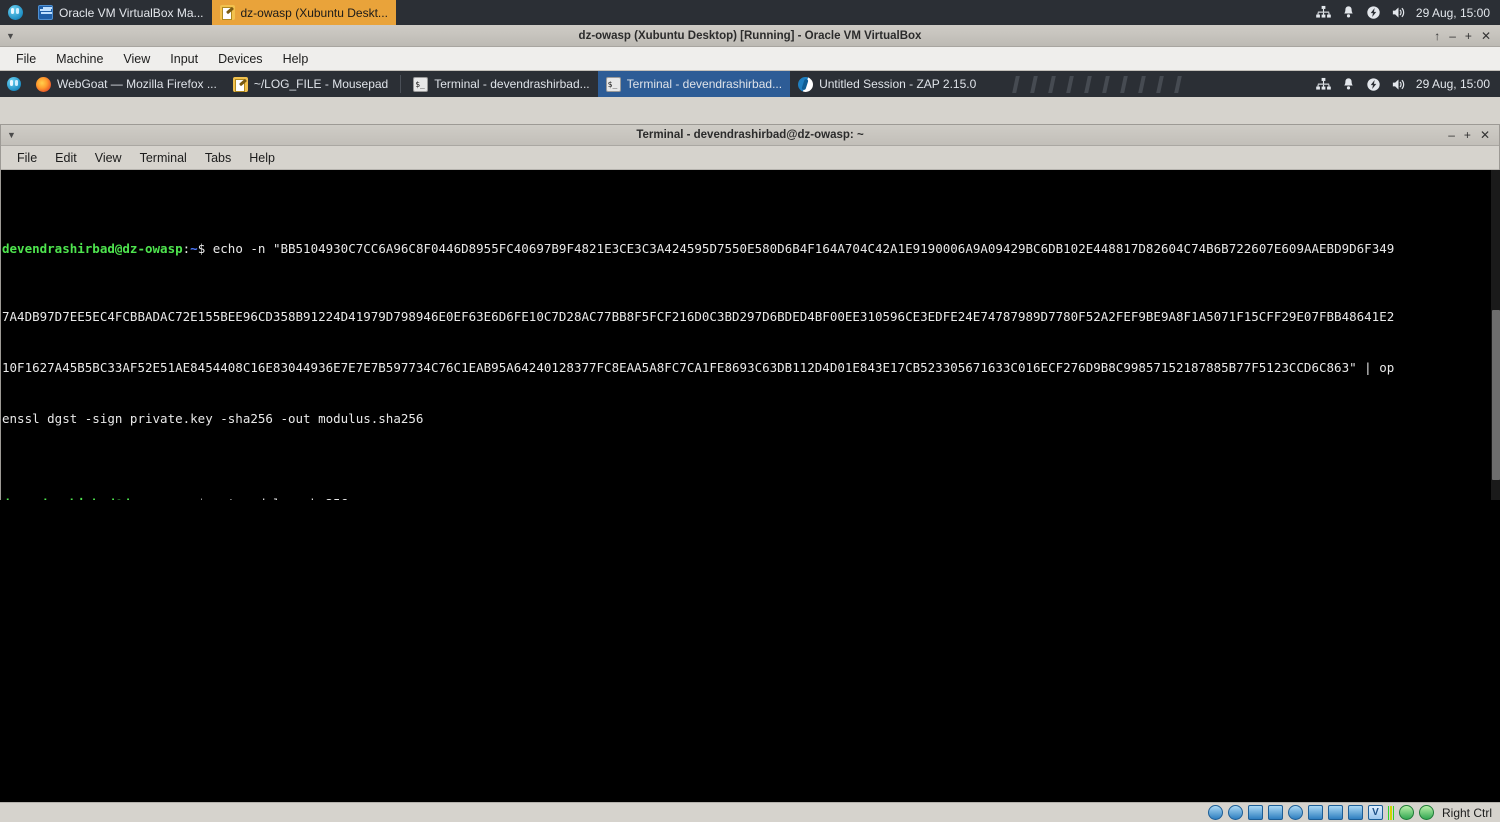 Image resolution: width=1500 pixels, height=822 pixels. I want to click on hard-disk-icon, so click(1215, 812).